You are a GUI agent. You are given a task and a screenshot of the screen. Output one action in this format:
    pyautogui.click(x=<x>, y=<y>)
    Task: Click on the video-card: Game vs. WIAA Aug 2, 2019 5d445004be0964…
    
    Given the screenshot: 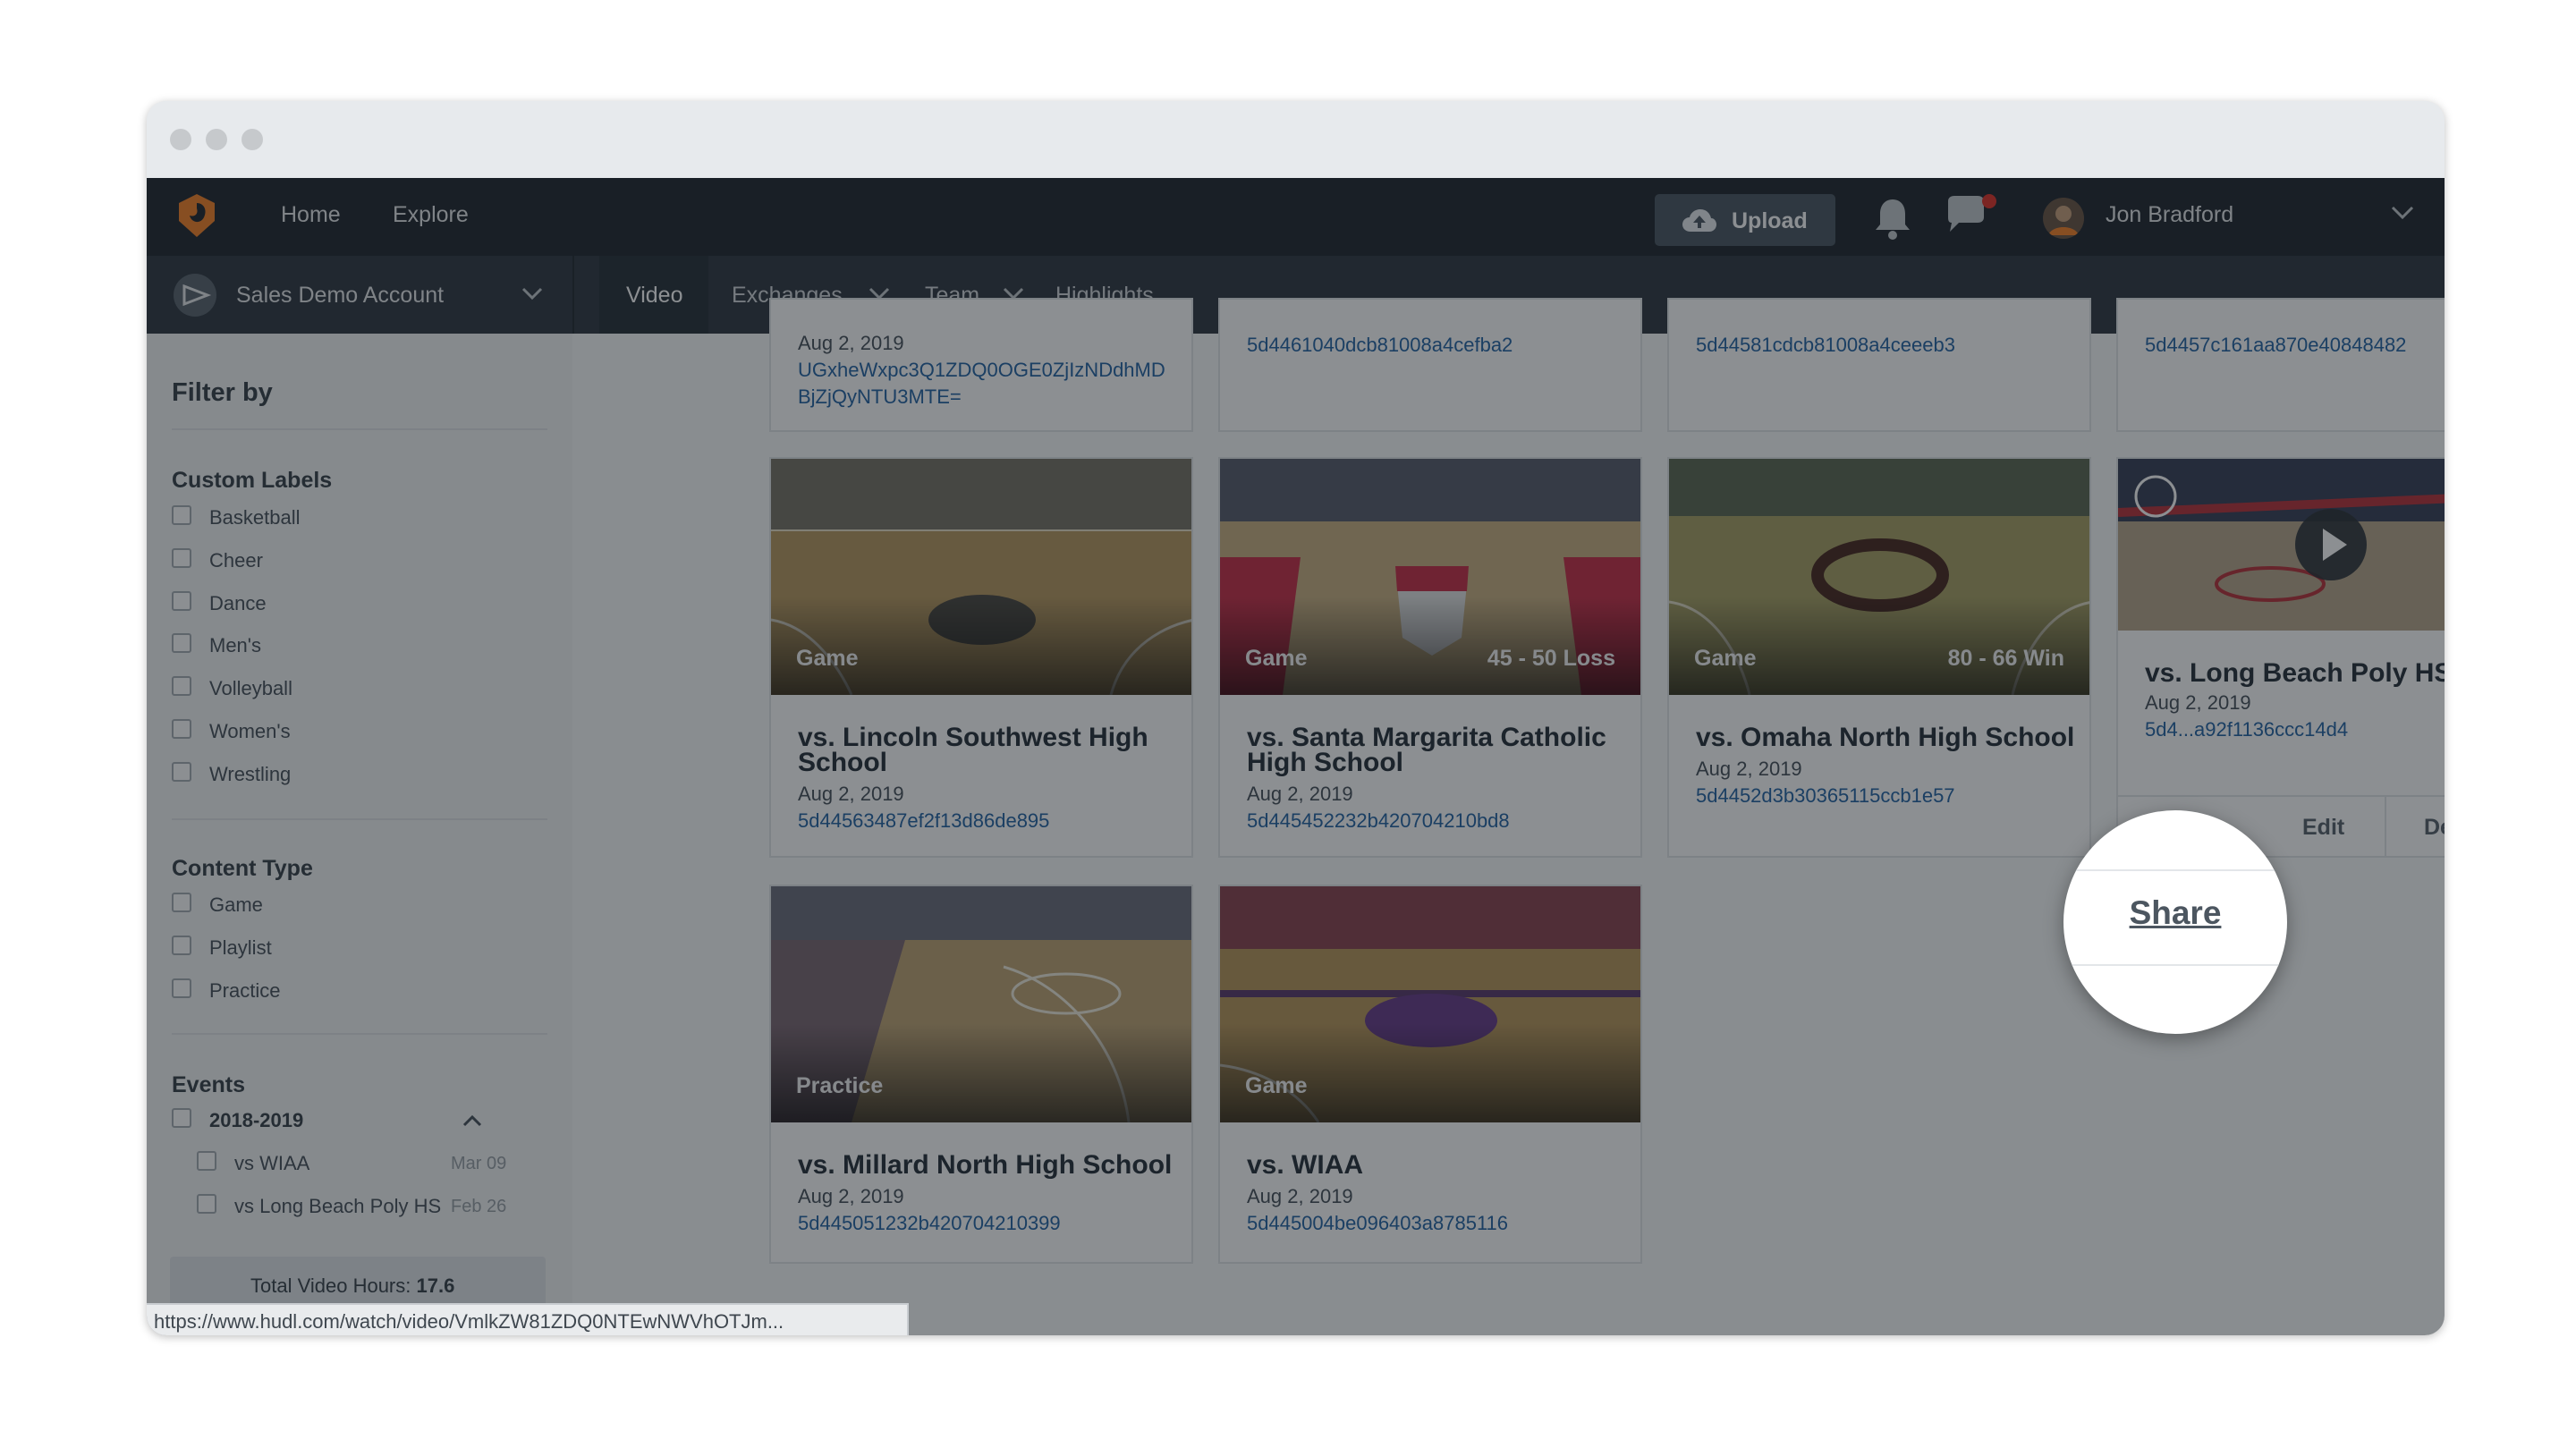 What is the action you would take?
    pyautogui.click(x=1430, y=1075)
    